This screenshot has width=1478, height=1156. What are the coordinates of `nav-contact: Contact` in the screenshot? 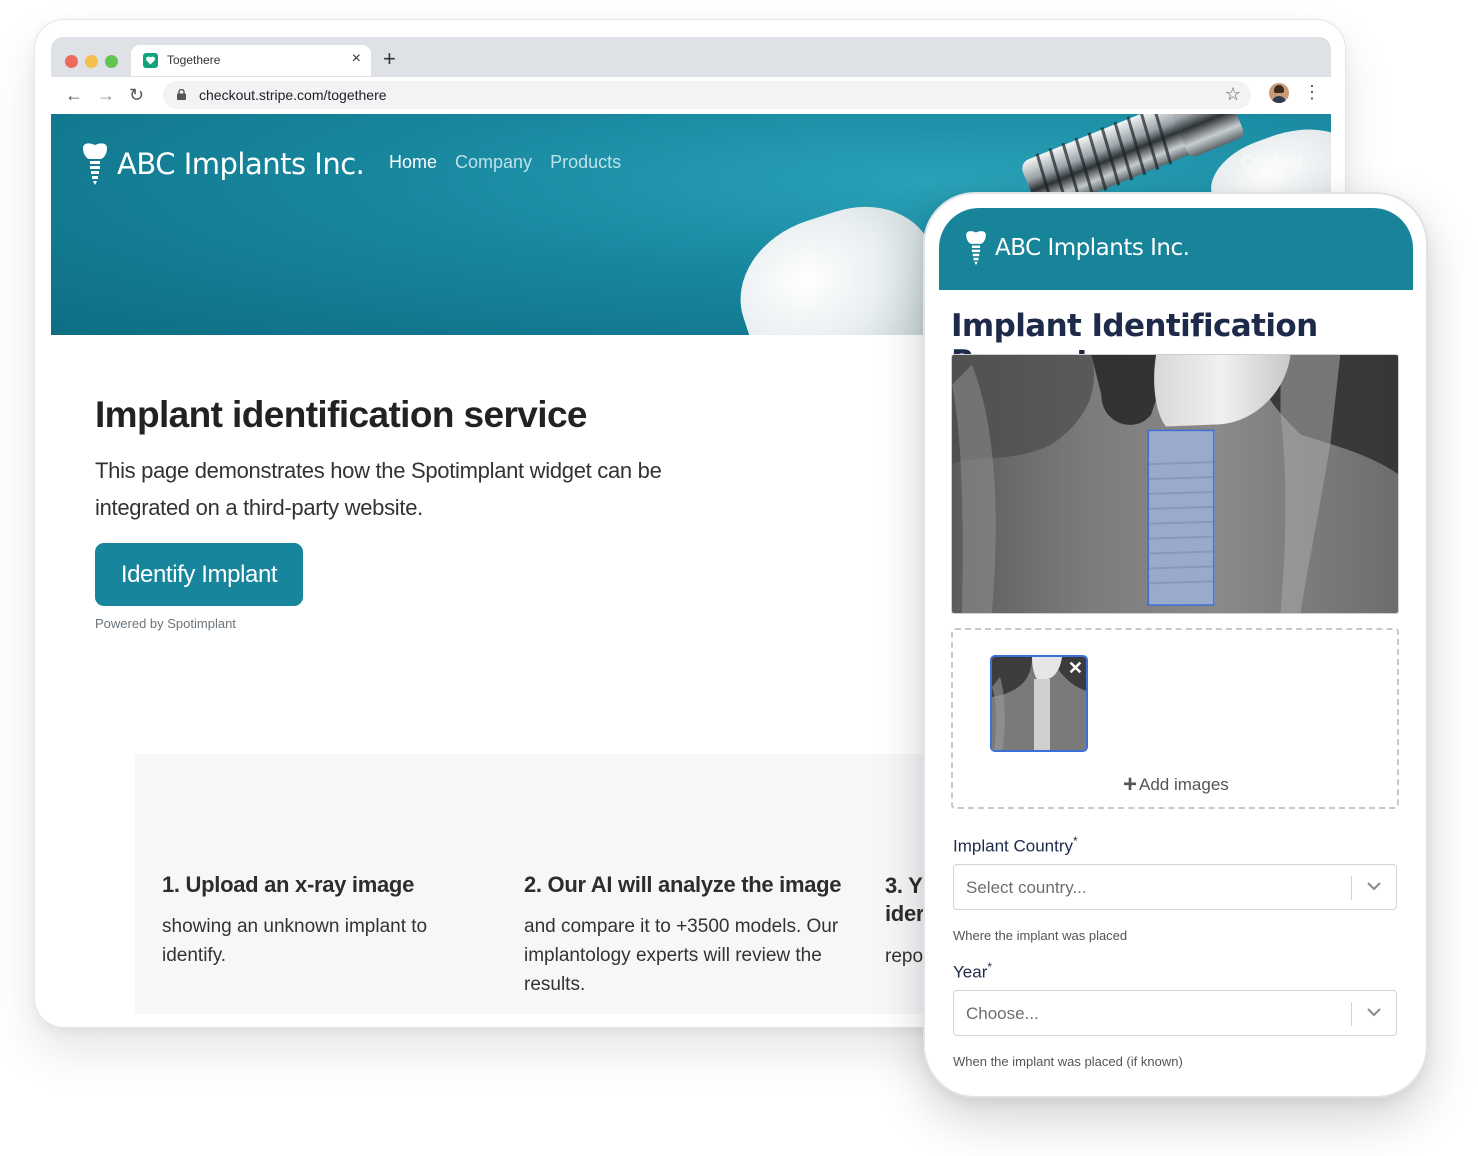 It's located at (1272, 162).